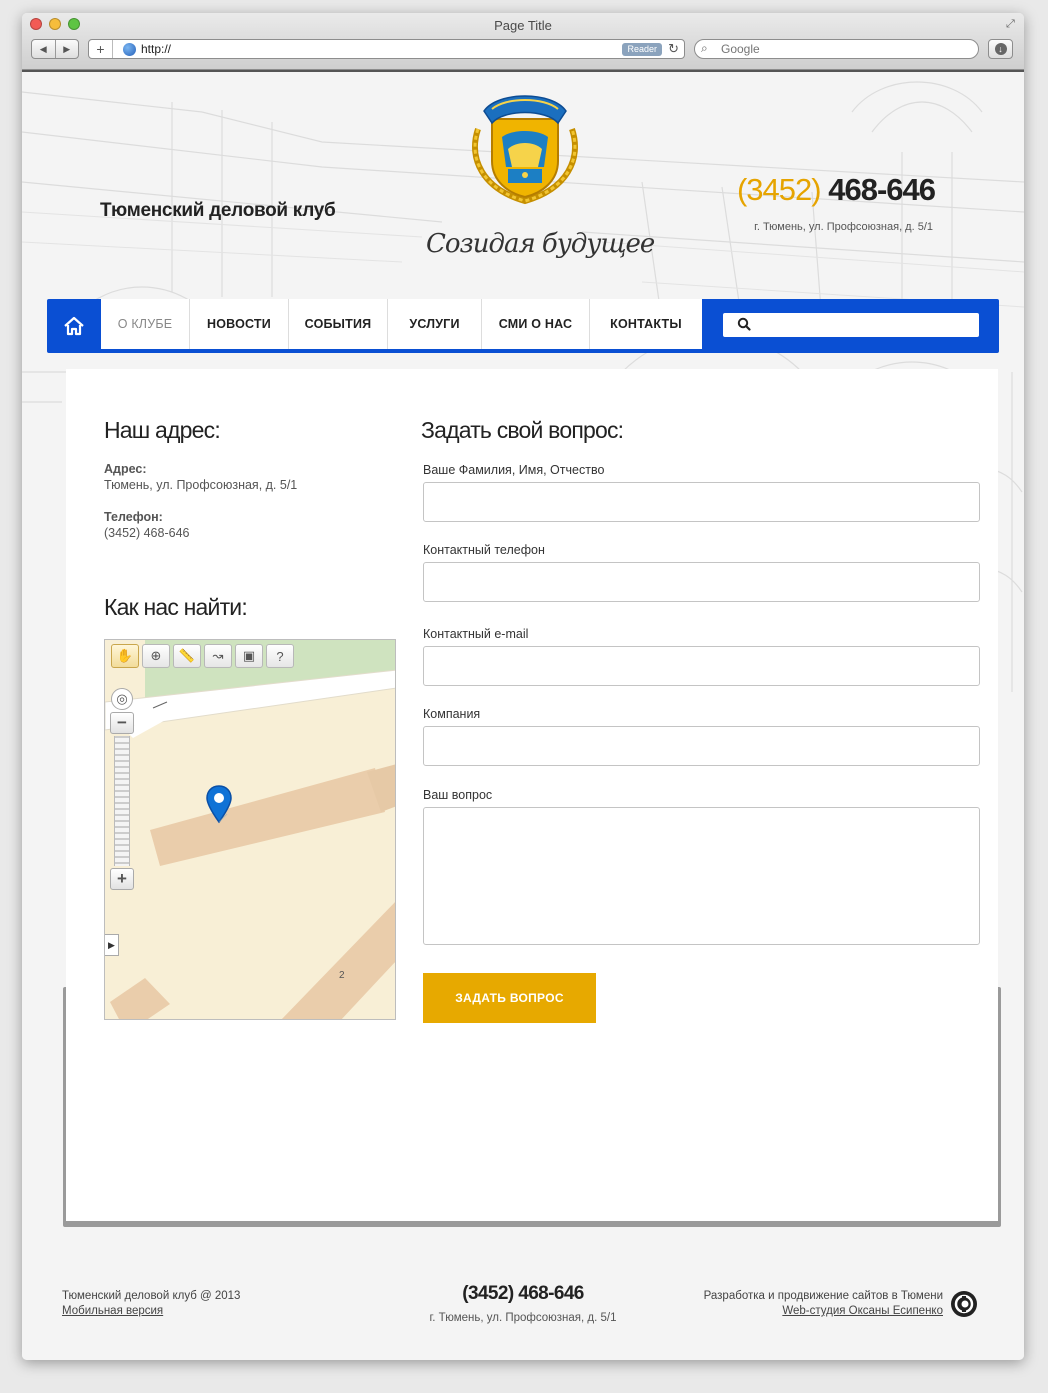 The width and height of the screenshot is (1048, 1393). I want to click on route-icon: ↝, so click(218, 656).